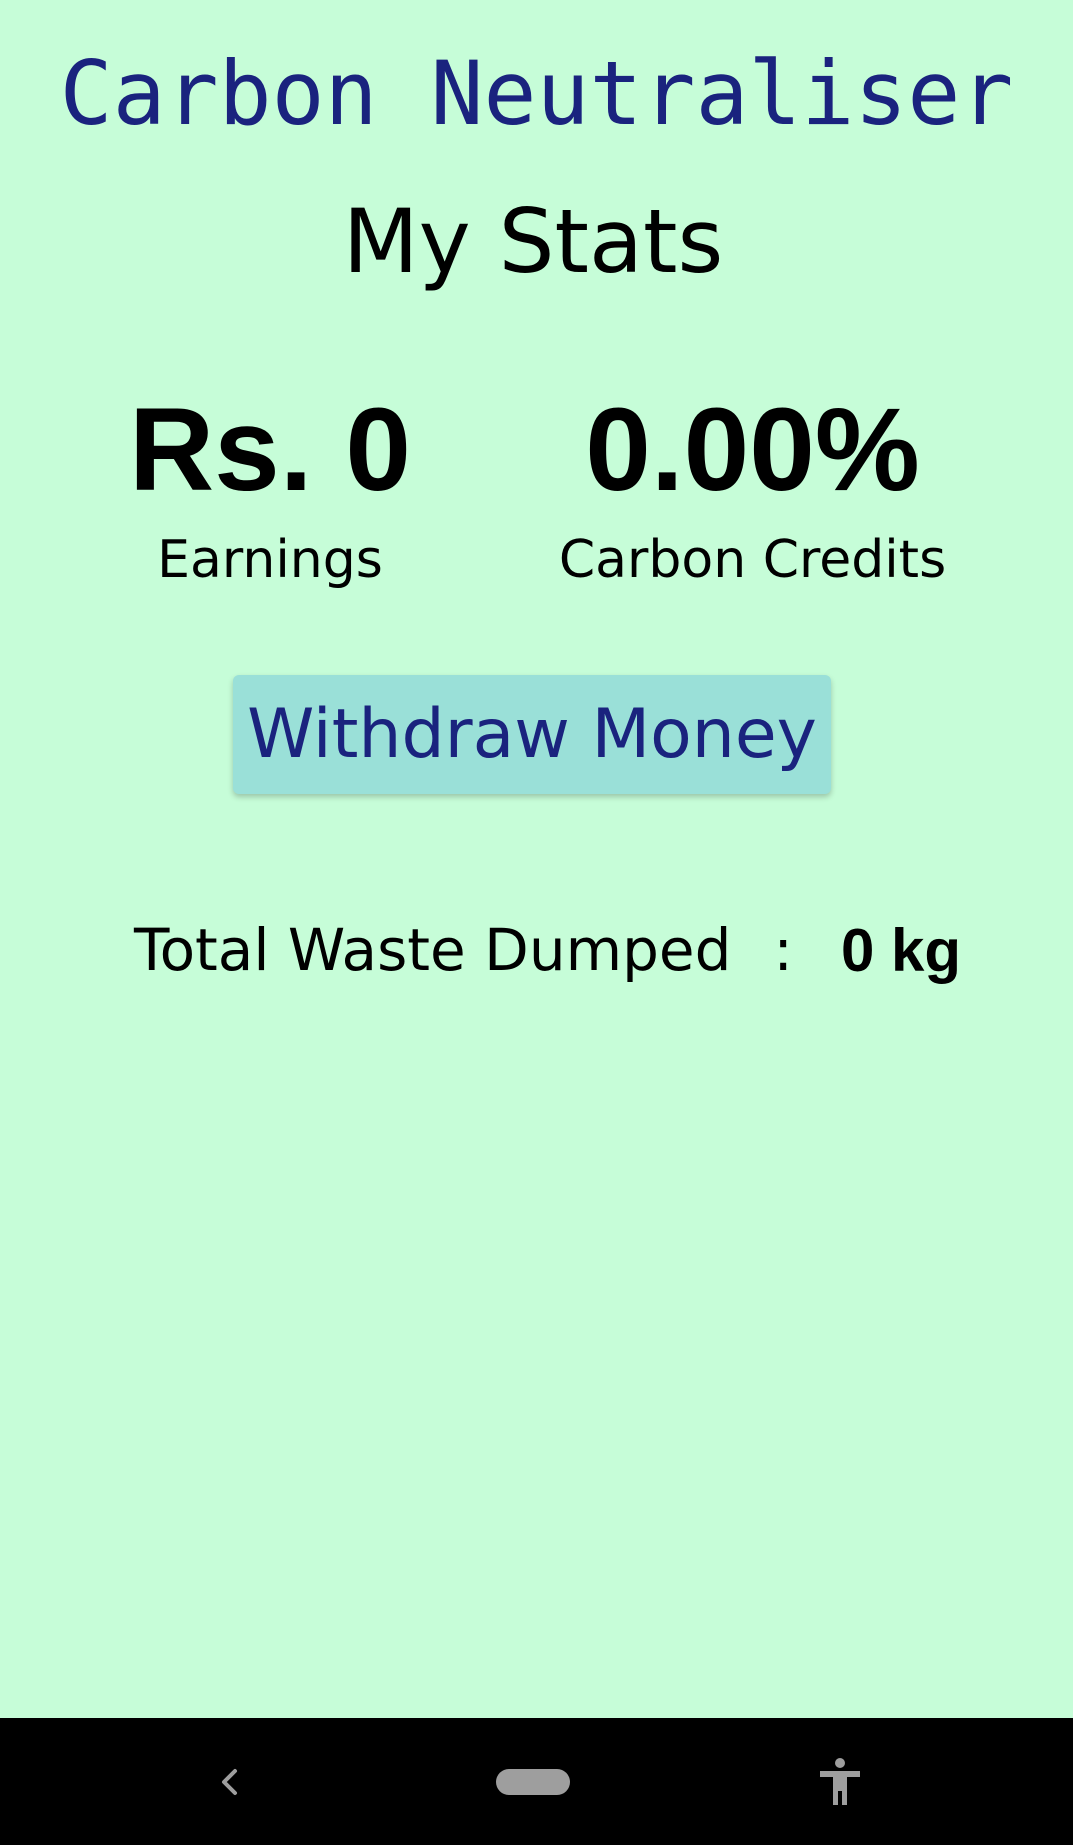 The height and width of the screenshot is (1845, 1073). What do you see at coordinates (433, 950) in the screenshot?
I see `total-waste-label: Total Waste Dumped` at bounding box center [433, 950].